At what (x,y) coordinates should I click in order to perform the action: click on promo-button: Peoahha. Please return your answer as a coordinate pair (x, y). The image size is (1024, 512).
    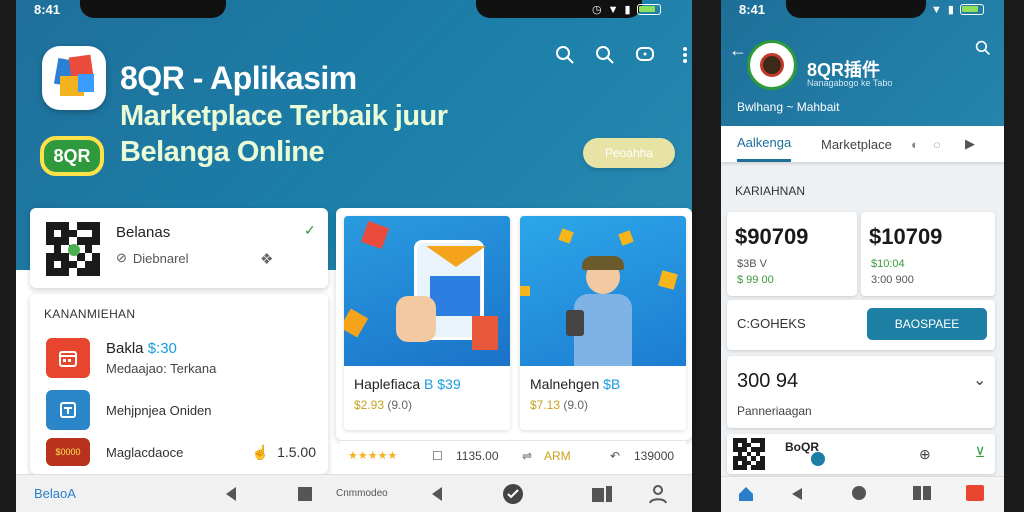
    Looking at the image, I should click on (629, 153).